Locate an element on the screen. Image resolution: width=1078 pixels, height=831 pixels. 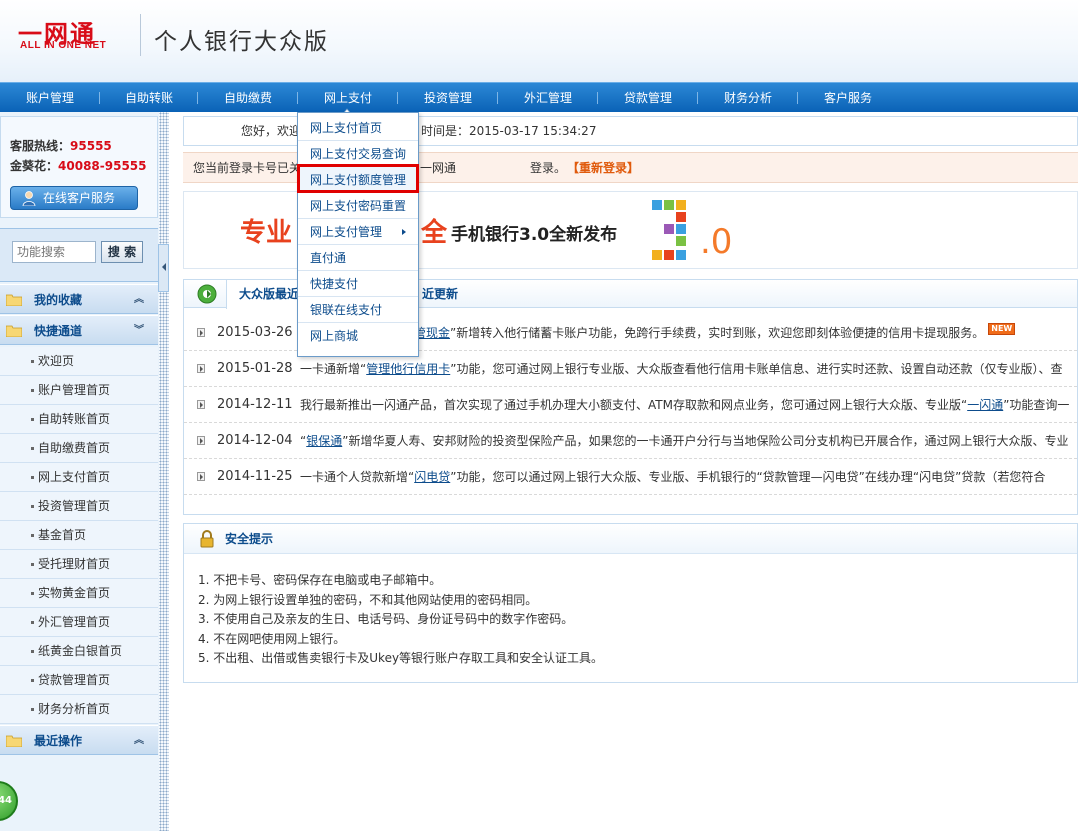
menu-item-online-pay-transactions: 网上支付交易查询 is located at coordinates (358, 154).